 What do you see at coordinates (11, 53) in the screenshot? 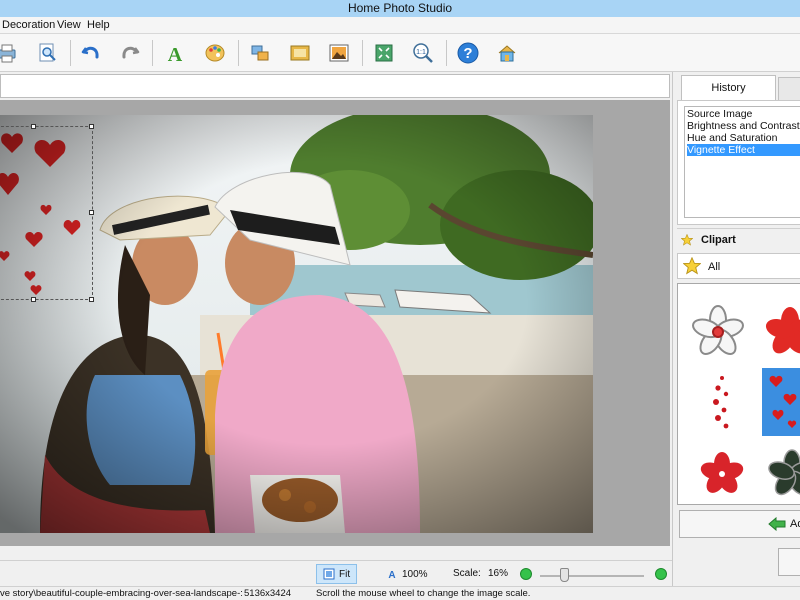
I see `print-icon` at bounding box center [11, 53].